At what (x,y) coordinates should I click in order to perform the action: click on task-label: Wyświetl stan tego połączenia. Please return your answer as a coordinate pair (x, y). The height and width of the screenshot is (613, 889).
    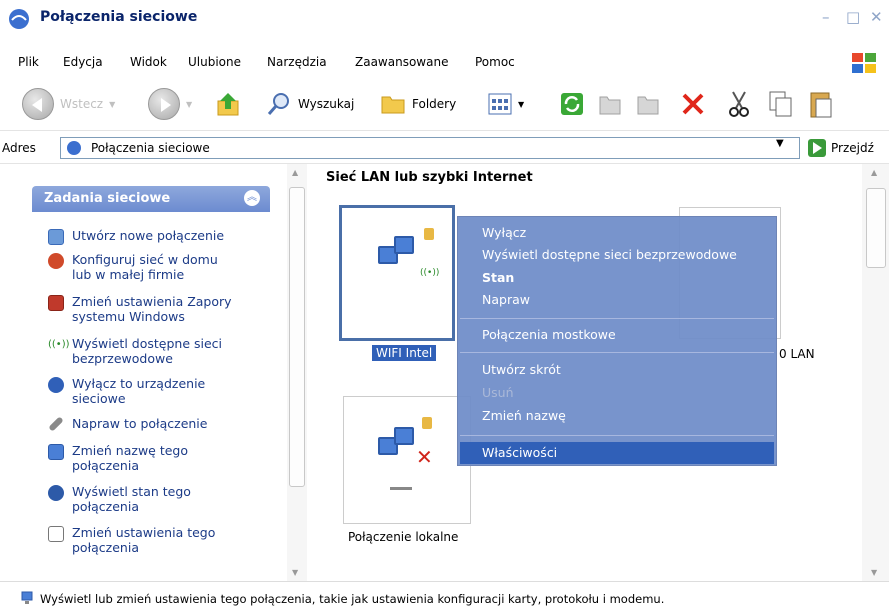
    Looking at the image, I should click on (131, 499).